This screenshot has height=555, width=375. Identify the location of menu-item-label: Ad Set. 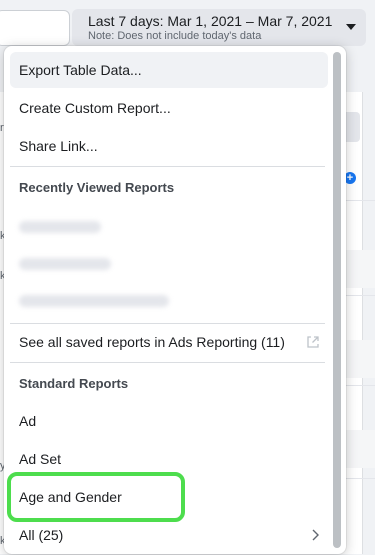
(40, 459).